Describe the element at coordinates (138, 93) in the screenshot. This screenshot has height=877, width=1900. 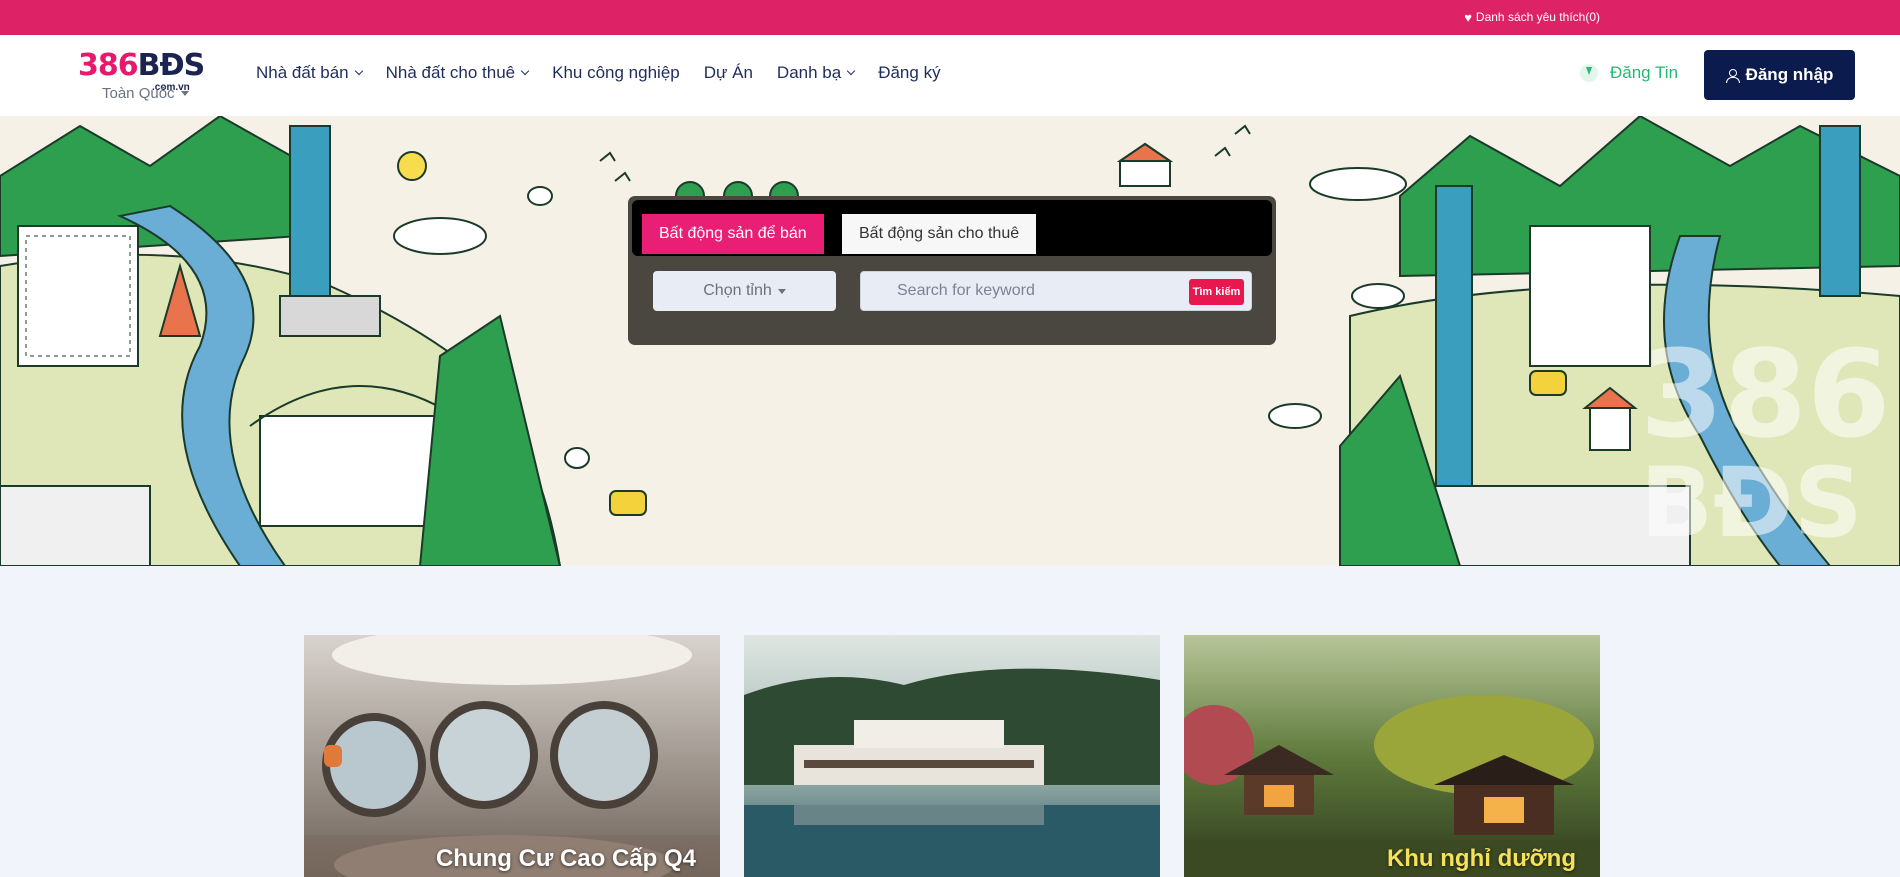
I see `region-label: Toàn Quốc` at that location.